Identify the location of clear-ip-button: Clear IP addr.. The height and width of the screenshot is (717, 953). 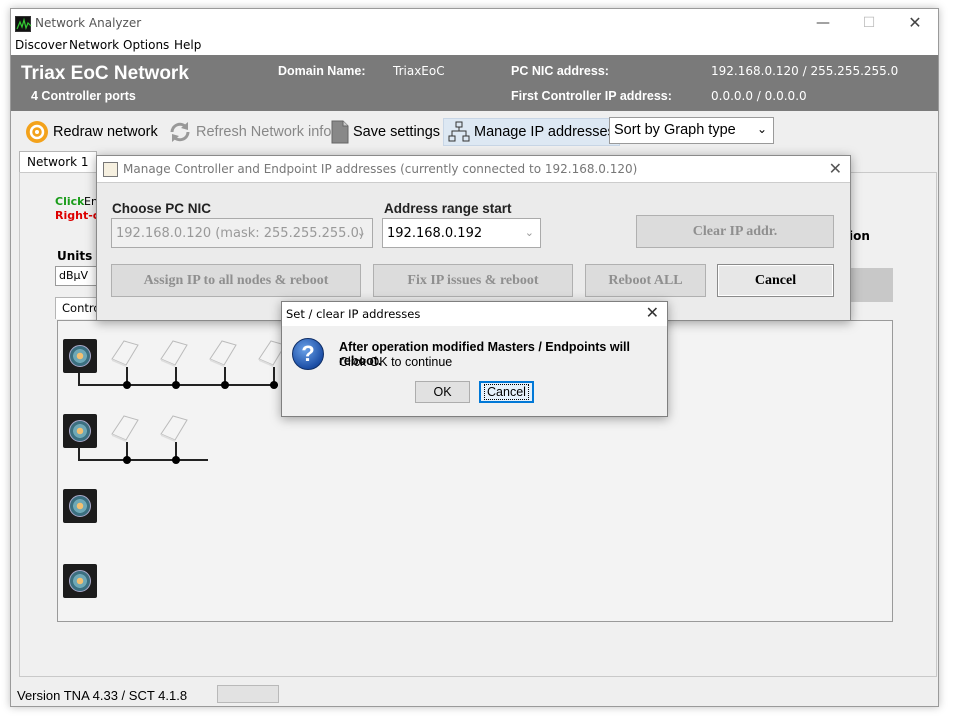
(735, 231).